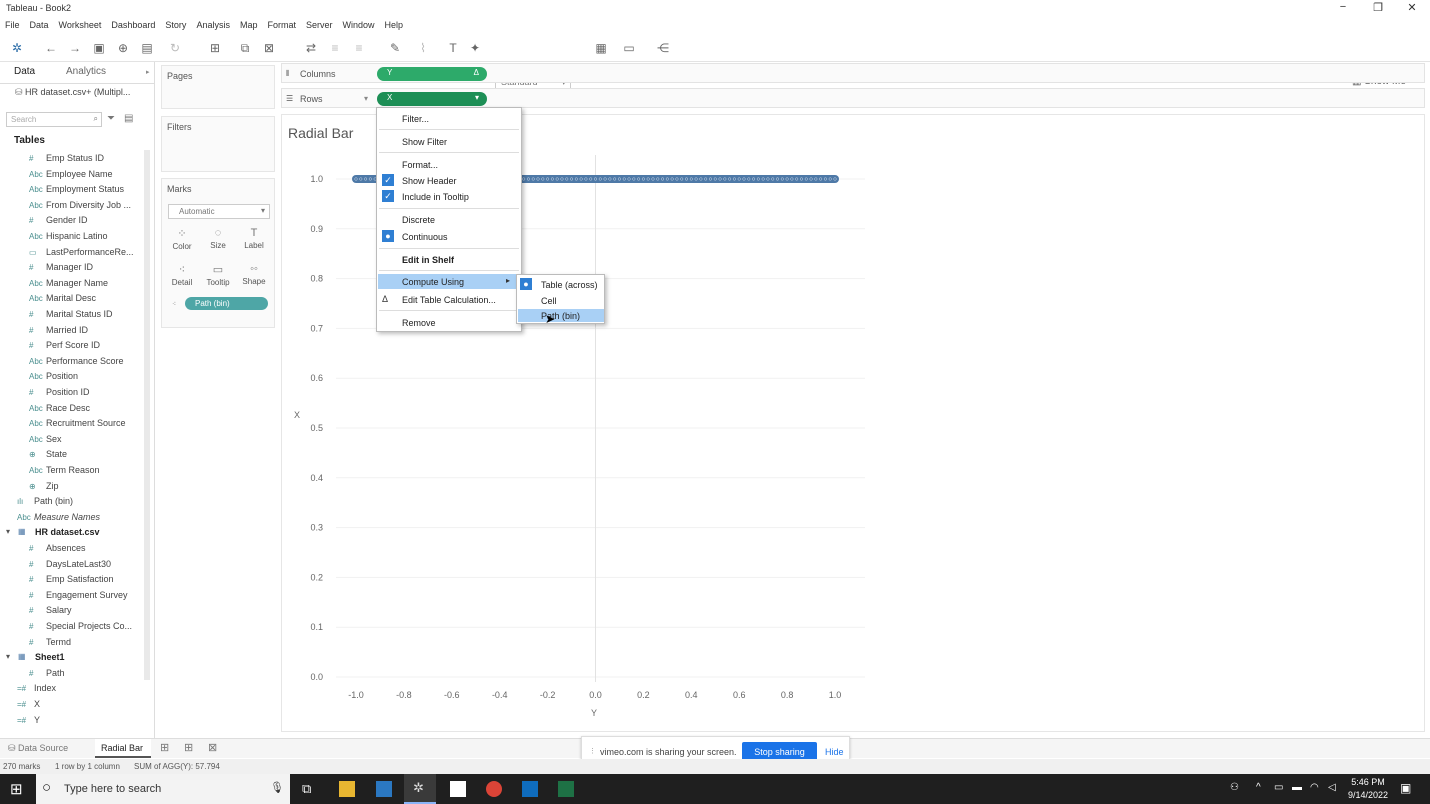 This screenshot has height=804, width=1430. What do you see at coordinates (1258, 787) in the screenshot?
I see `tray-chevron-icon: ^` at bounding box center [1258, 787].